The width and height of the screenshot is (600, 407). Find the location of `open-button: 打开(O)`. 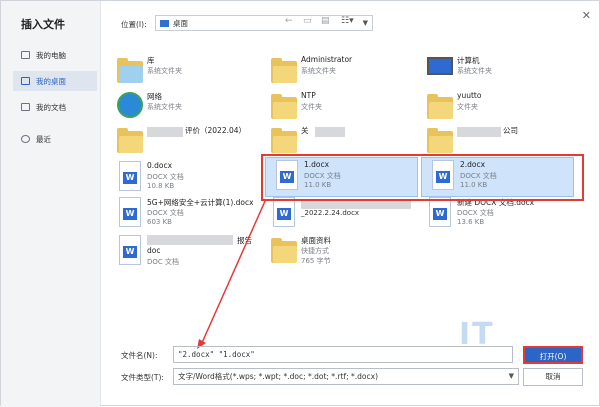

open-button: 打开(O) is located at coordinates (553, 355).